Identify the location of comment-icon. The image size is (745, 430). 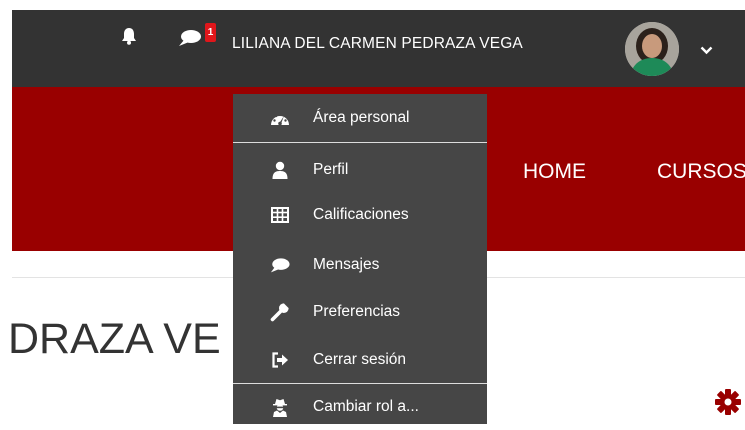
(280, 265).